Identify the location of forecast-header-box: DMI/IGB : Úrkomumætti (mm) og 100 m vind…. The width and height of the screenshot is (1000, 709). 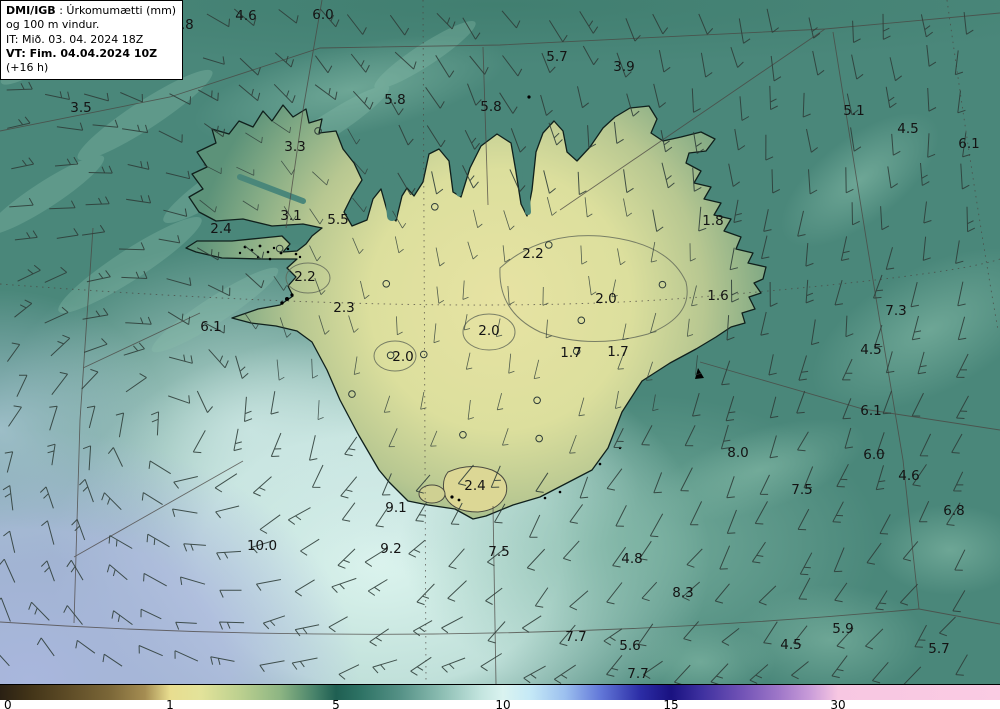
(91, 40).